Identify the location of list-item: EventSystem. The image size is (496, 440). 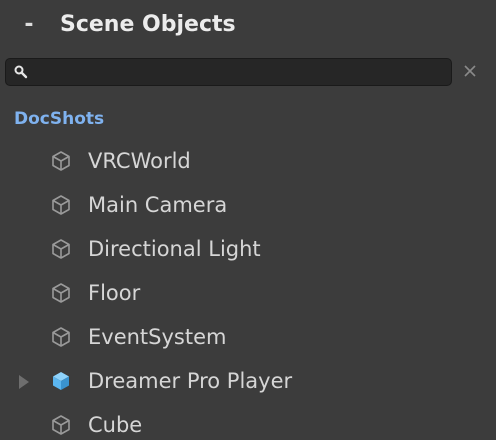
(248, 338).